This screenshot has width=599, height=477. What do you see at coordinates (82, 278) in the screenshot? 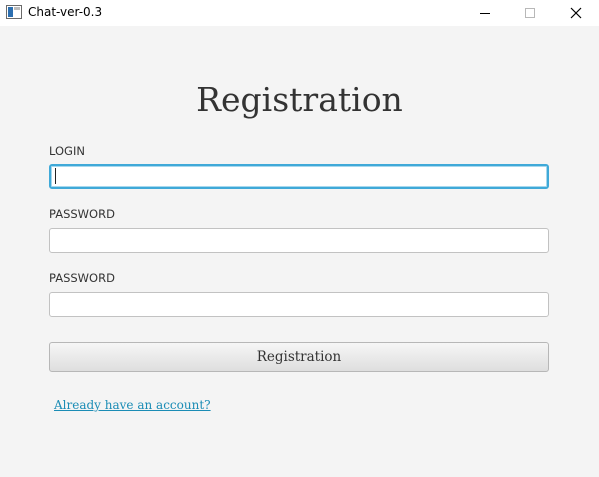
I see `confirm-password-label: PASSWORD` at bounding box center [82, 278].